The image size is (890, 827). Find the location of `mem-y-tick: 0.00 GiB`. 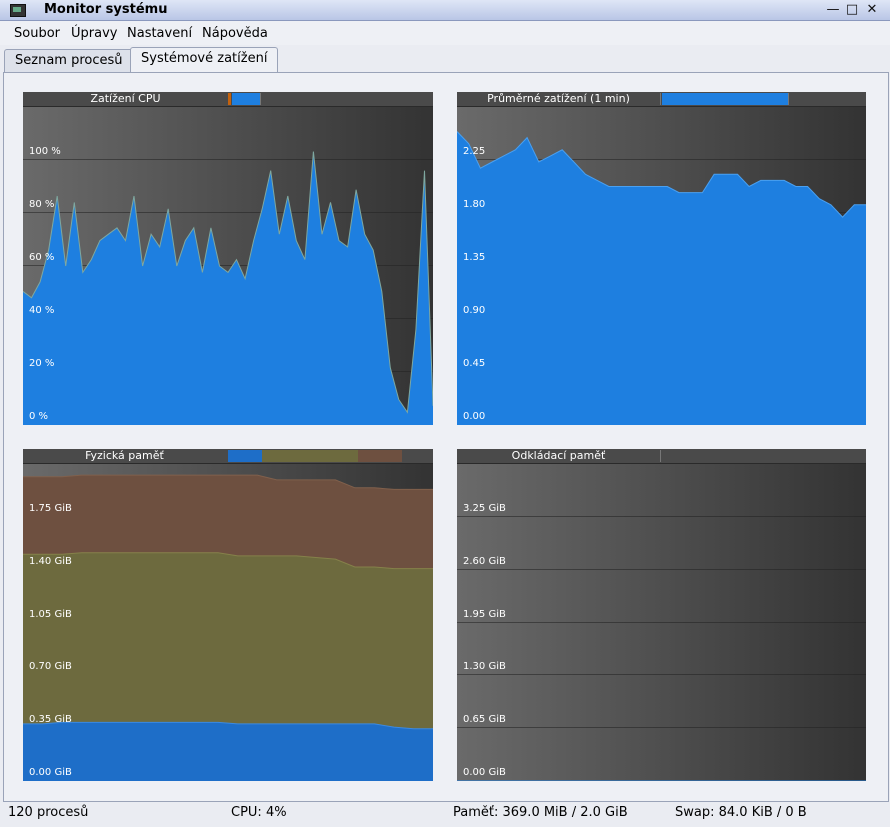

mem-y-tick: 0.00 GiB is located at coordinates (50, 772).